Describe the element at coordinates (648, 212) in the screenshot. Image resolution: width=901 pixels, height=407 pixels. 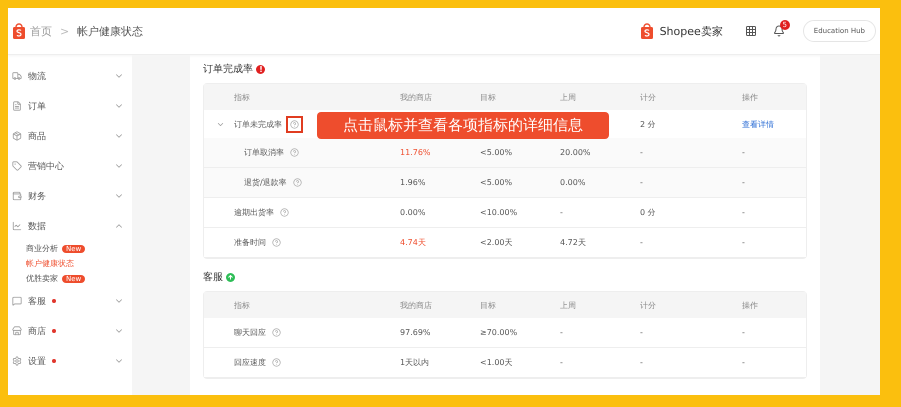
I see `table-cell-text: 0 分` at that location.